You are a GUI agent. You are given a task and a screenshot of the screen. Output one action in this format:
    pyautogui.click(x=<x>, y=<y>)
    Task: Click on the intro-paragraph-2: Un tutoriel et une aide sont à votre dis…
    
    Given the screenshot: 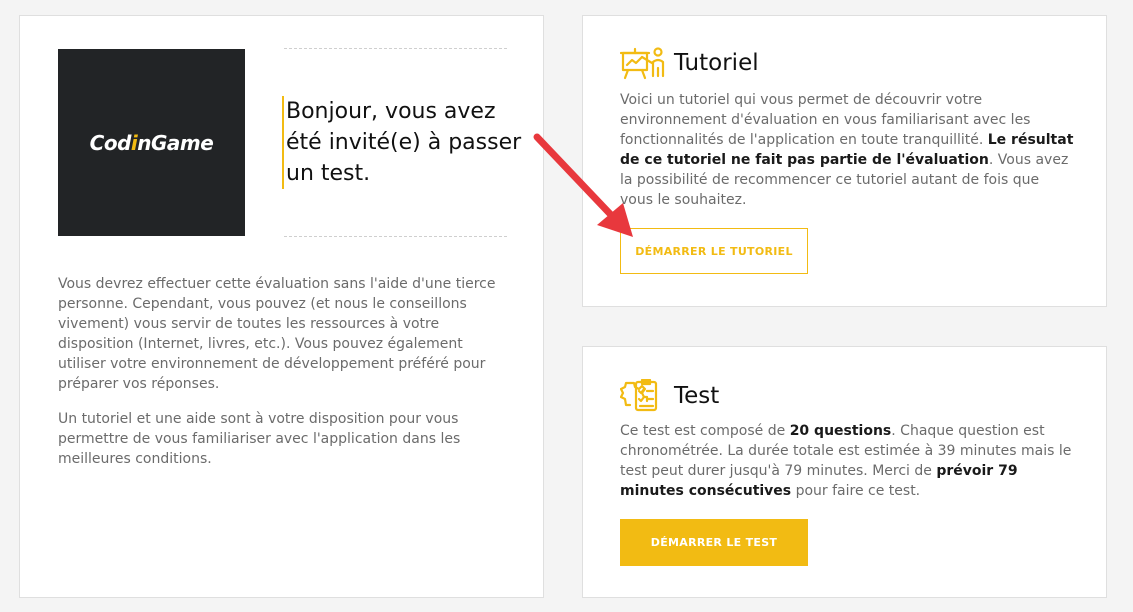 What is the action you would take?
    pyautogui.click(x=259, y=439)
    